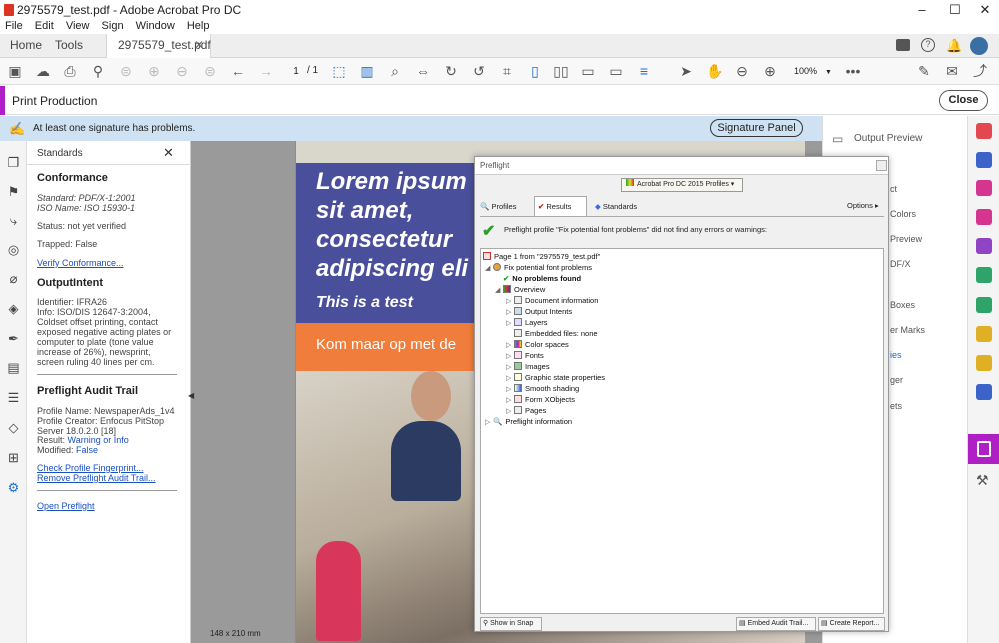 This screenshot has height=643, width=999. I want to click on prev-page-icon: ⊕, so click(154, 71).